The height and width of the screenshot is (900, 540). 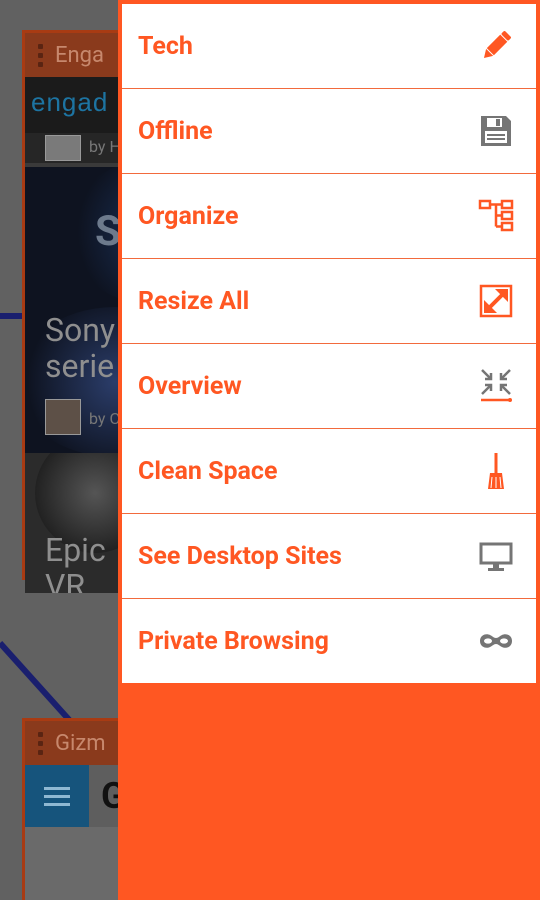 I want to click on card-title: Gizm, so click(x=80, y=743).